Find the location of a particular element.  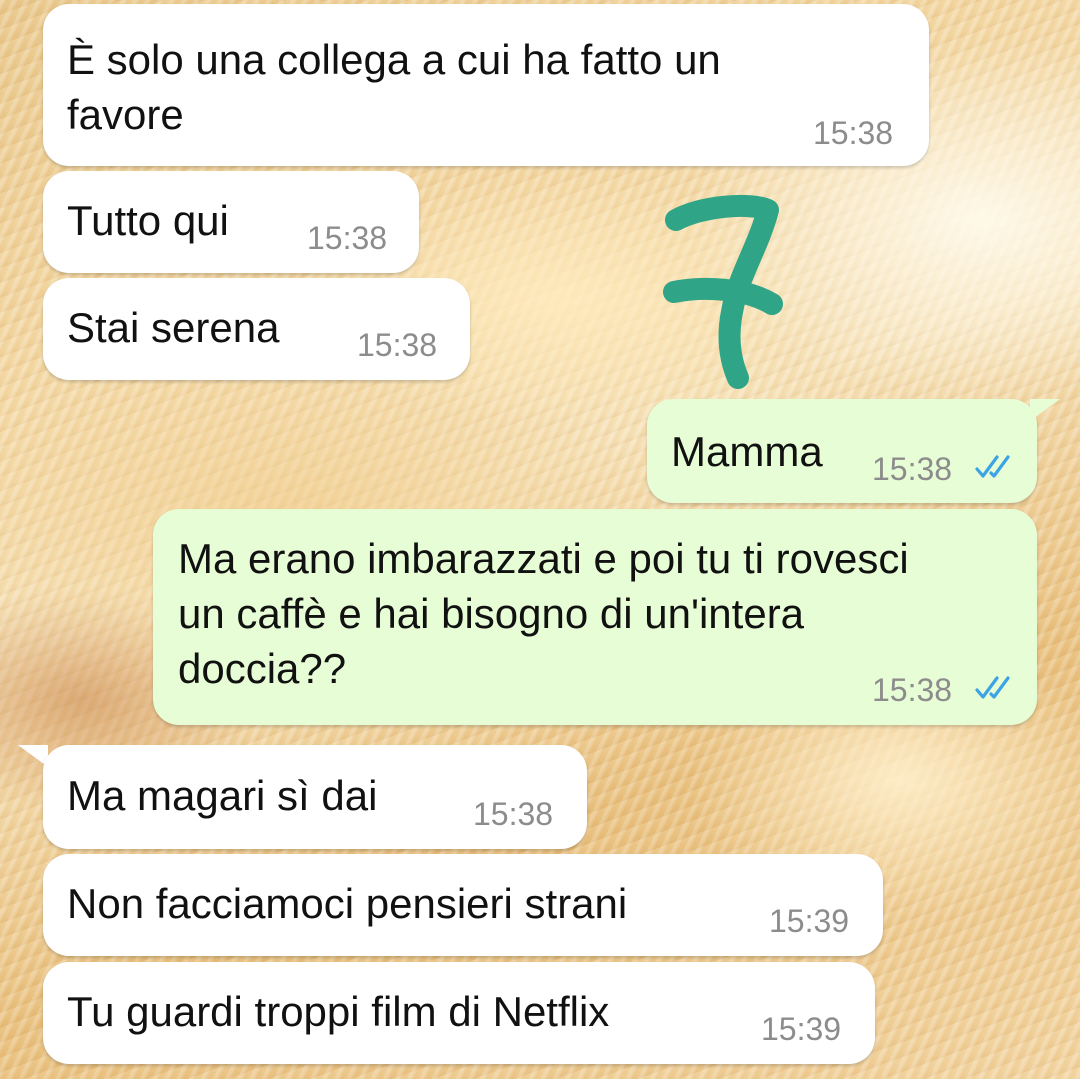

incoming-message: Non facciamoci pensieri strani 15:39 is located at coordinates (463, 905).